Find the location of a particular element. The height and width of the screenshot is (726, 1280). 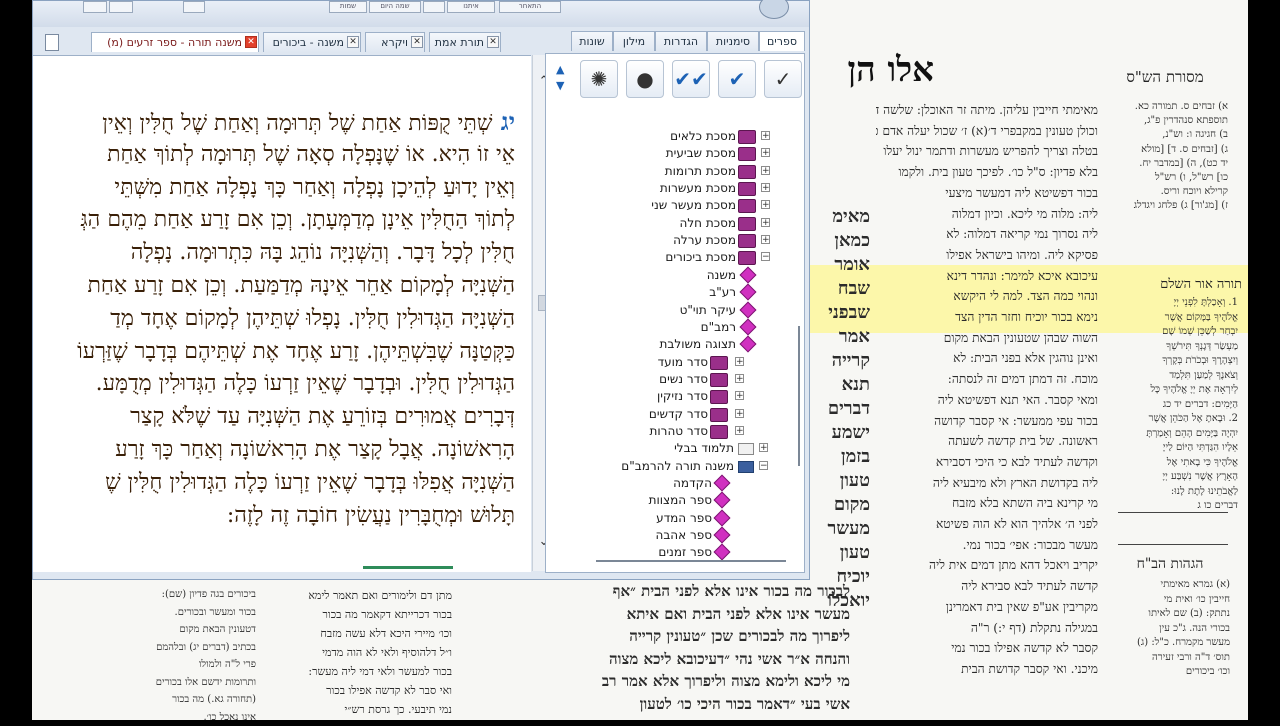

tab-mishna-bikkurim: ✕משנה - ביכורים is located at coordinates (312, 42).